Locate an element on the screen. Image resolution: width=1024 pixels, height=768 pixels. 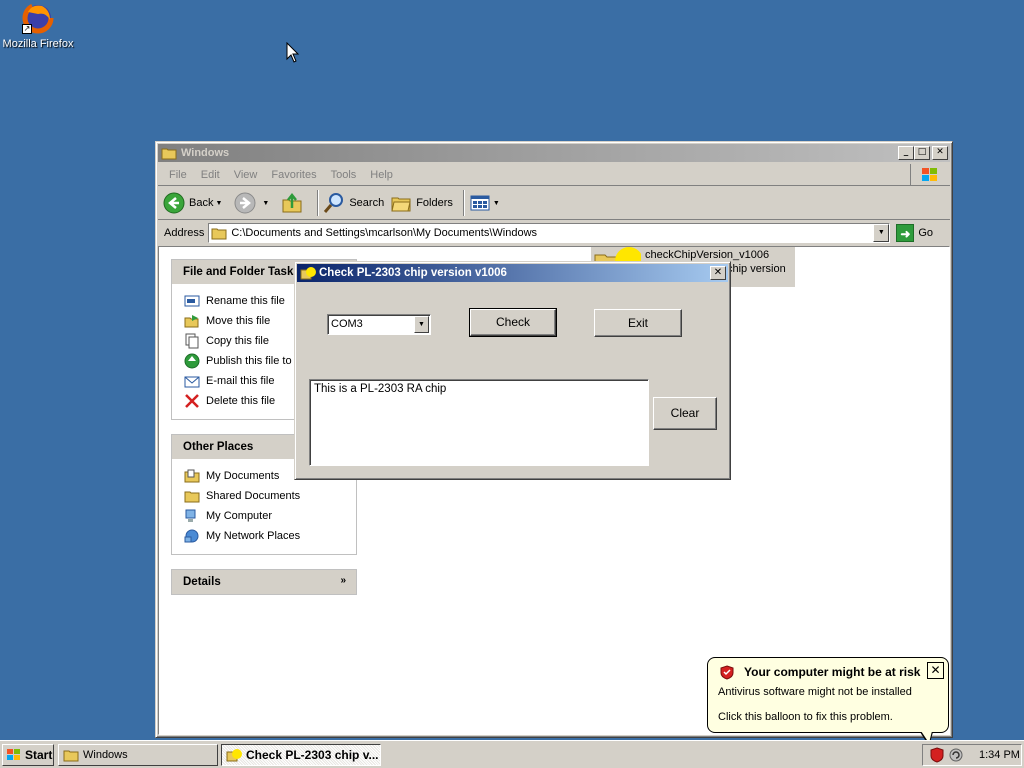
rename-icon is located at coordinates (192, 301).